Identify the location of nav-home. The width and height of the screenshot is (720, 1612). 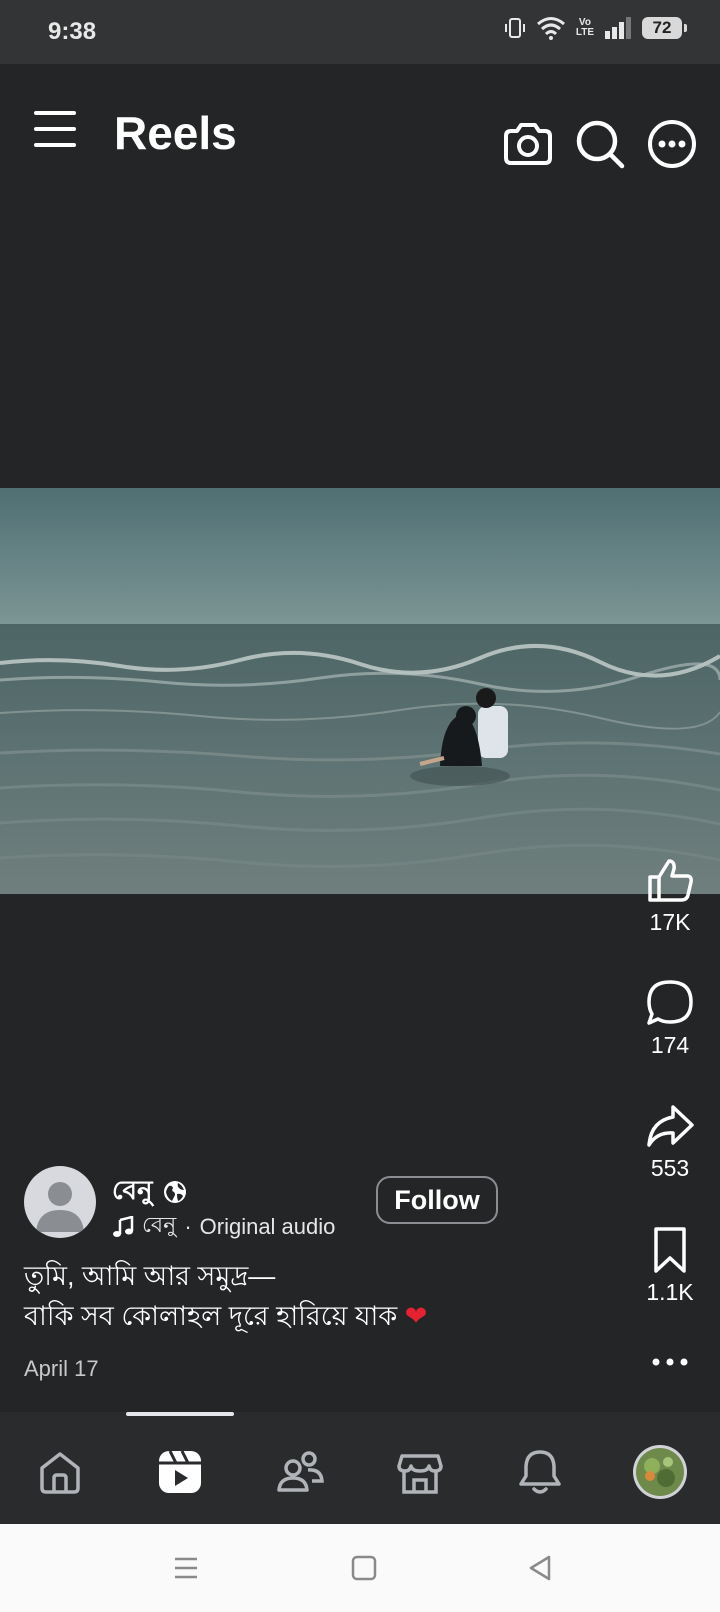
(60, 1472).